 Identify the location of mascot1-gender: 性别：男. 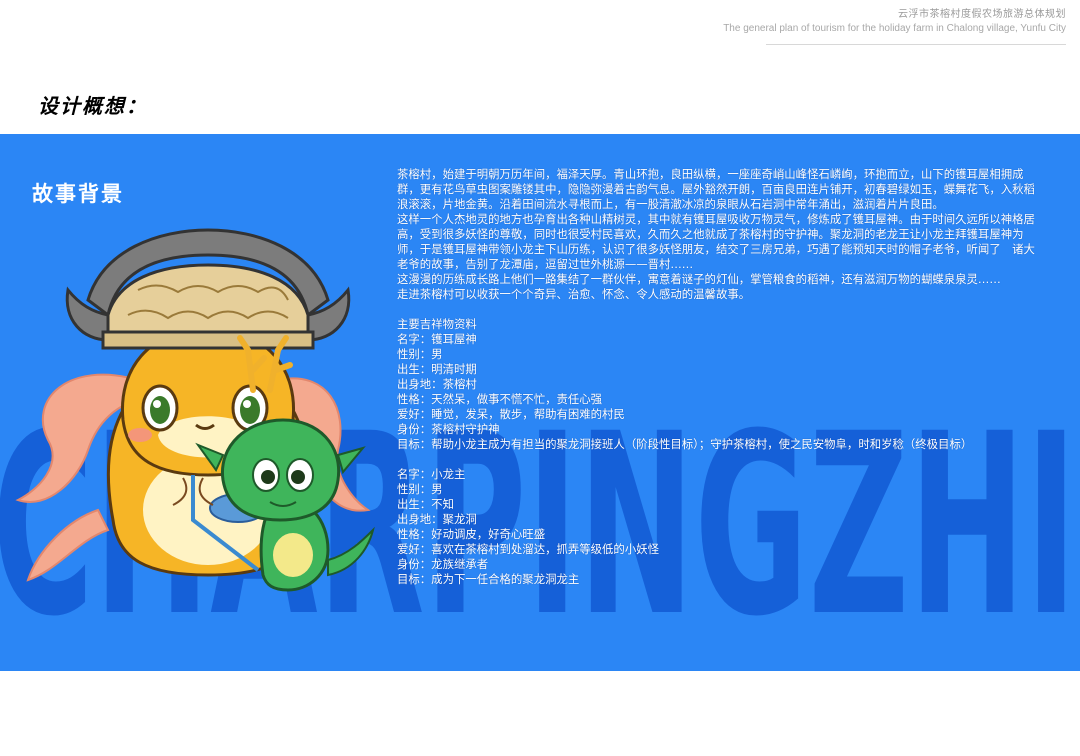
(420, 354).